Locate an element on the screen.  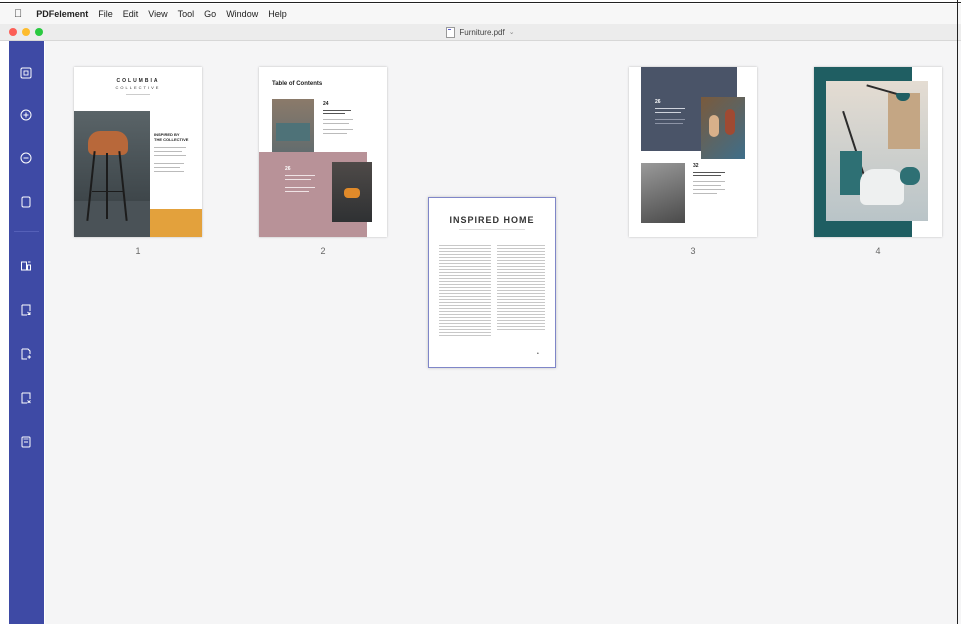
page-number-4: 4 is located at coordinates (878, 251).